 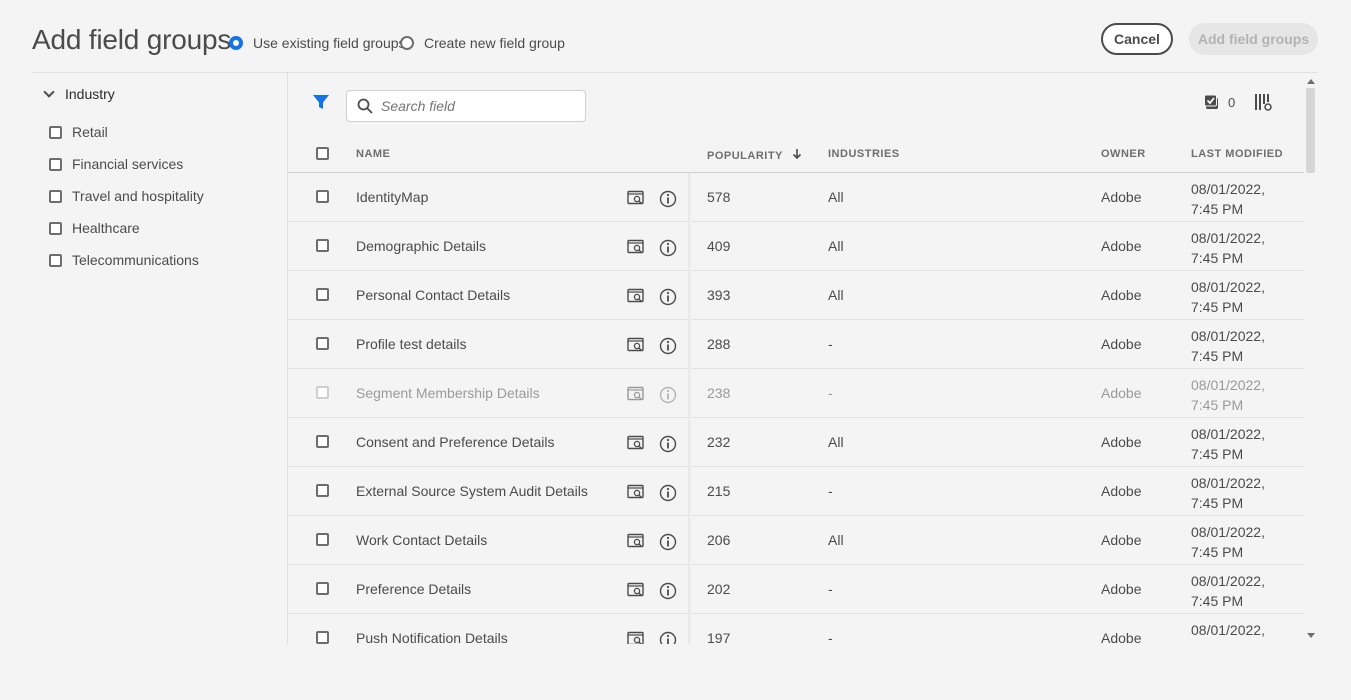 What do you see at coordinates (79, 93) in the screenshot?
I see `industry-section-toggle: Industry` at bounding box center [79, 93].